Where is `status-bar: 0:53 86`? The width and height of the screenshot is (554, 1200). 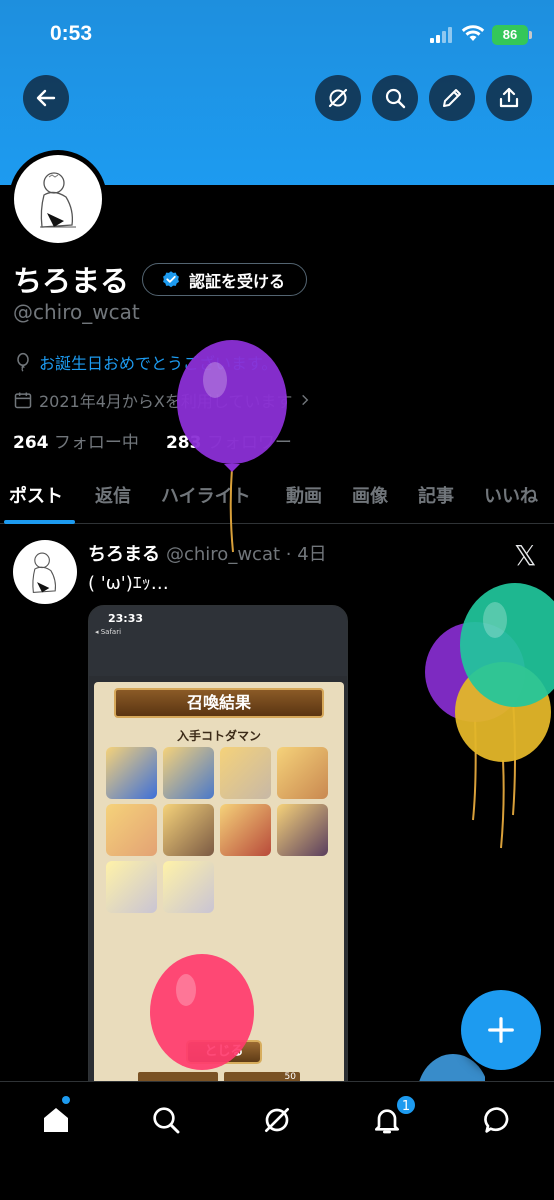 status-bar: 0:53 86 is located at coordinates (277, 32).